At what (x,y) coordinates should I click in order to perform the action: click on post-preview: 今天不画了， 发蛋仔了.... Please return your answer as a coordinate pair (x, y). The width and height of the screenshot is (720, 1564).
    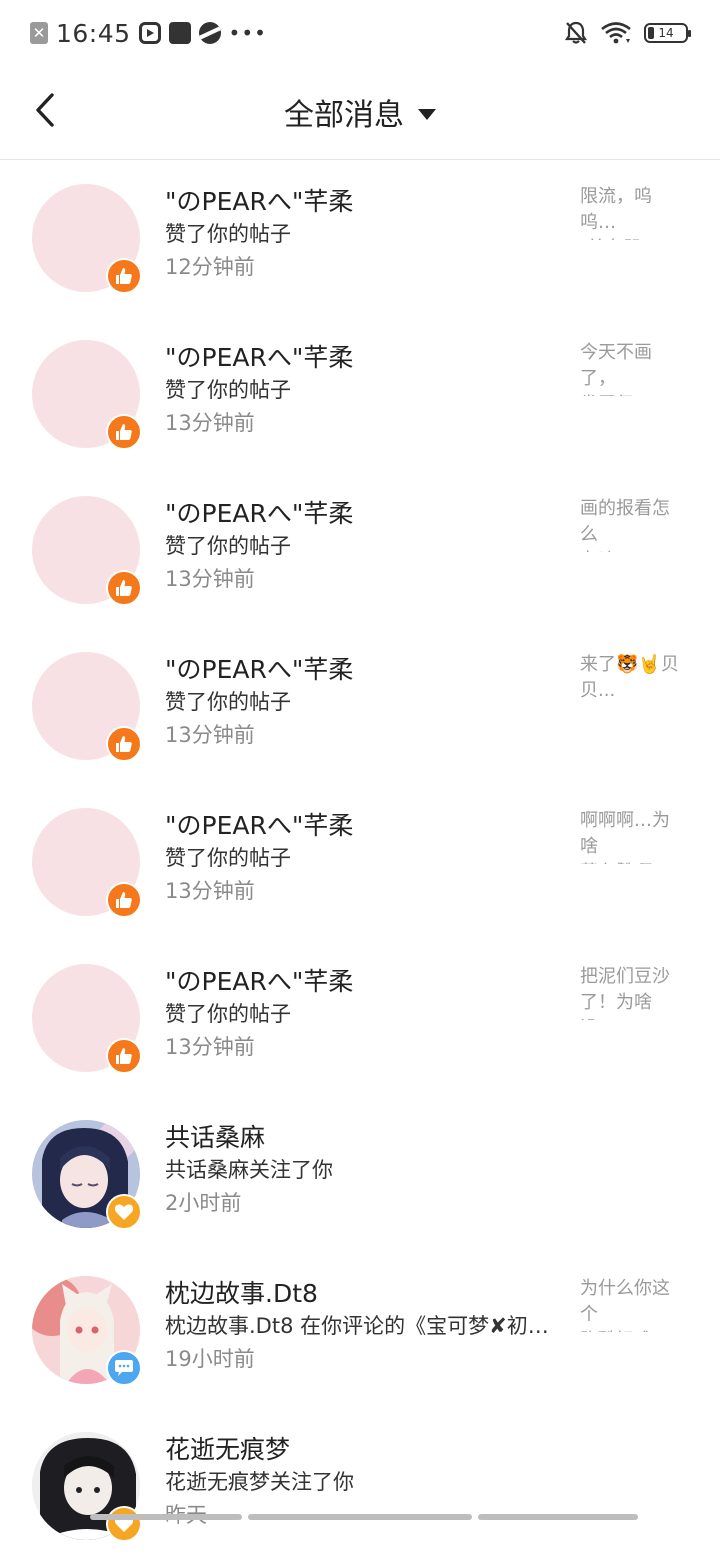
    Looking at the image, I should click on (632, 368).